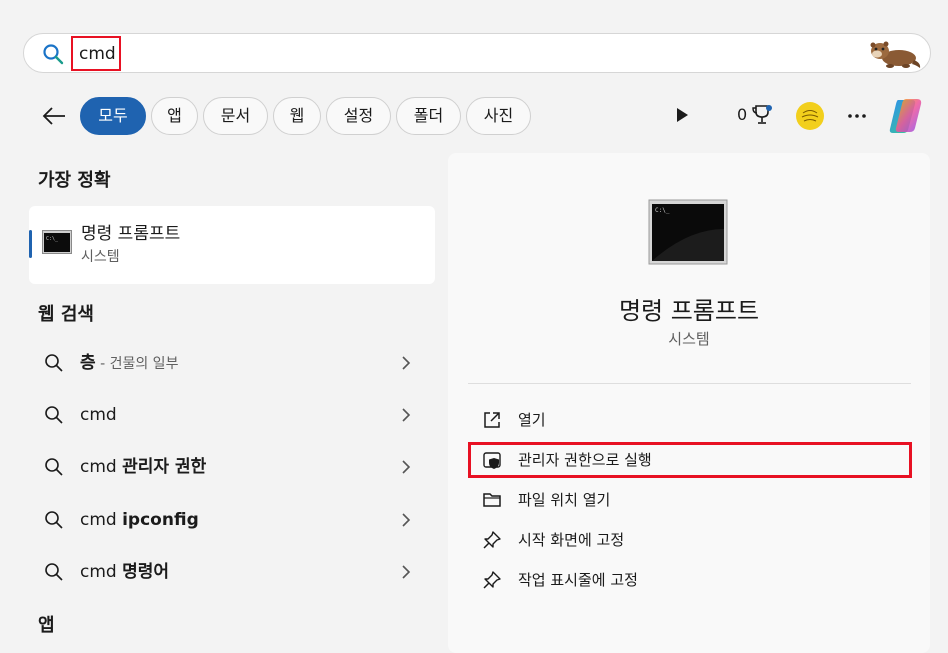 This screenshot has height=653, width=948. What do you see at coordinates (54, 116) in the screenshot?
I see `back-arrow-icon` at bounding box center [54, 116].